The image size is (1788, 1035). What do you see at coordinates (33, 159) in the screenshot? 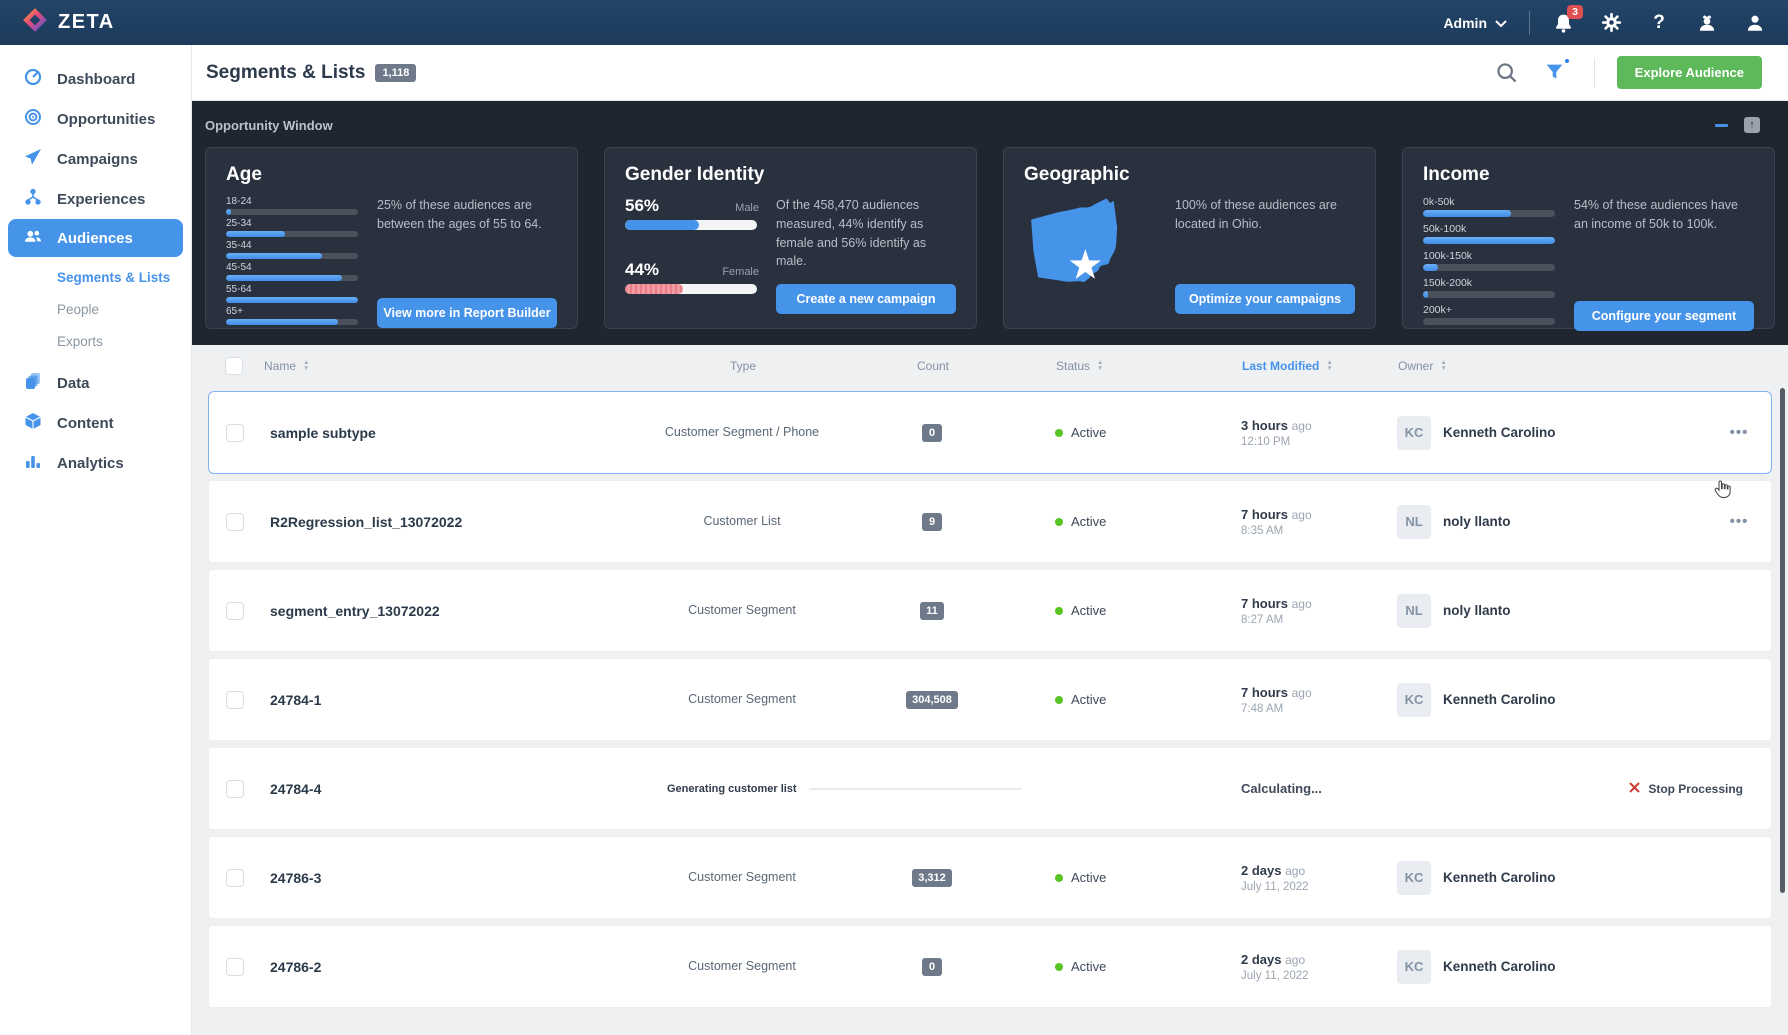
I see `paper-plane-icon` at bounding box center [33, 159].